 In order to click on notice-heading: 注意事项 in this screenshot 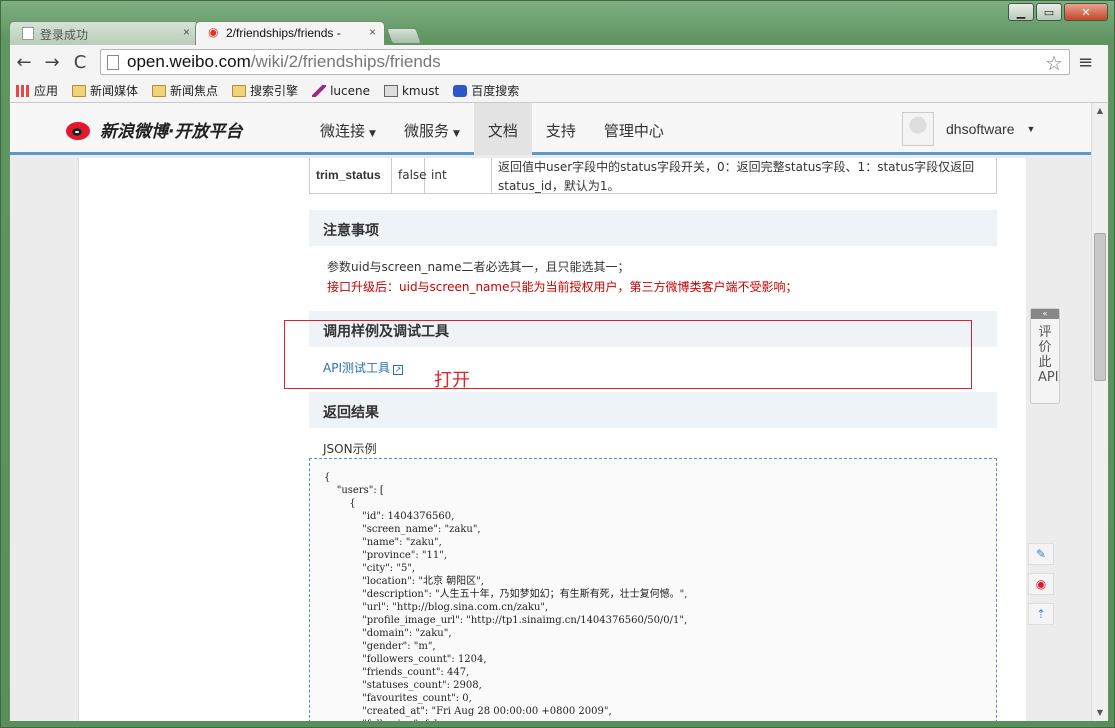, I will do `click(653, 228)`.